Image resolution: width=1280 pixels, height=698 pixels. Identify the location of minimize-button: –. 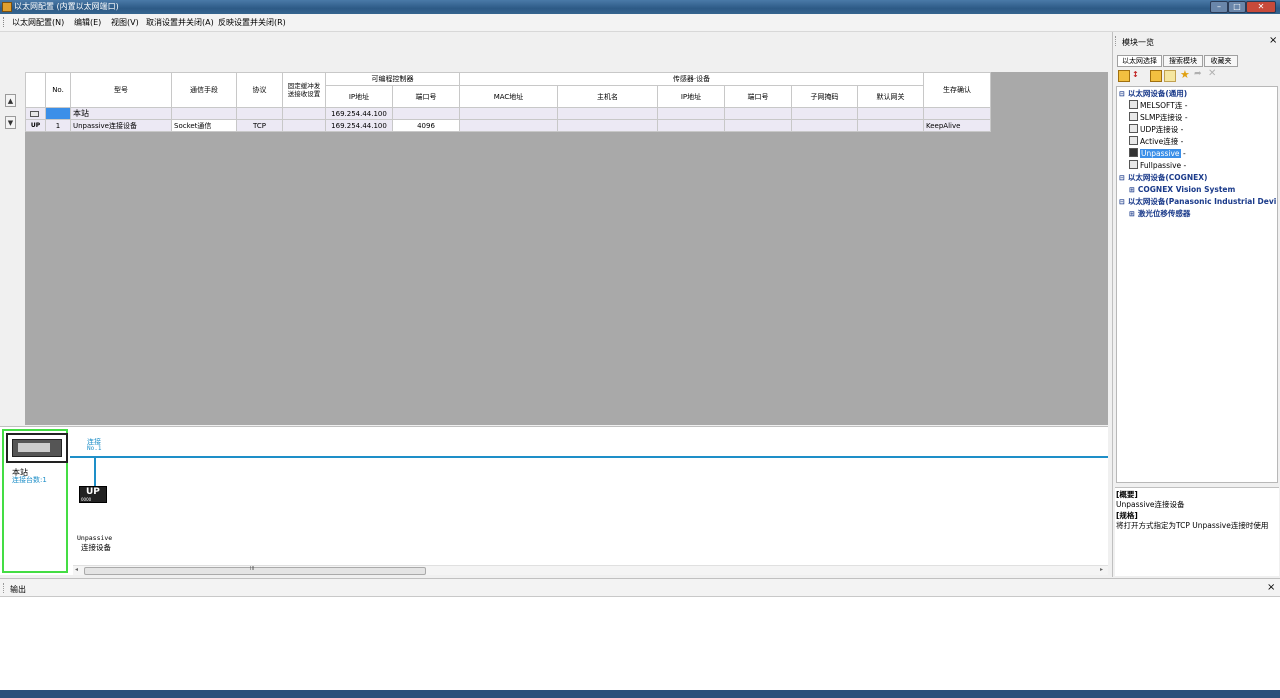
(1219, 7).